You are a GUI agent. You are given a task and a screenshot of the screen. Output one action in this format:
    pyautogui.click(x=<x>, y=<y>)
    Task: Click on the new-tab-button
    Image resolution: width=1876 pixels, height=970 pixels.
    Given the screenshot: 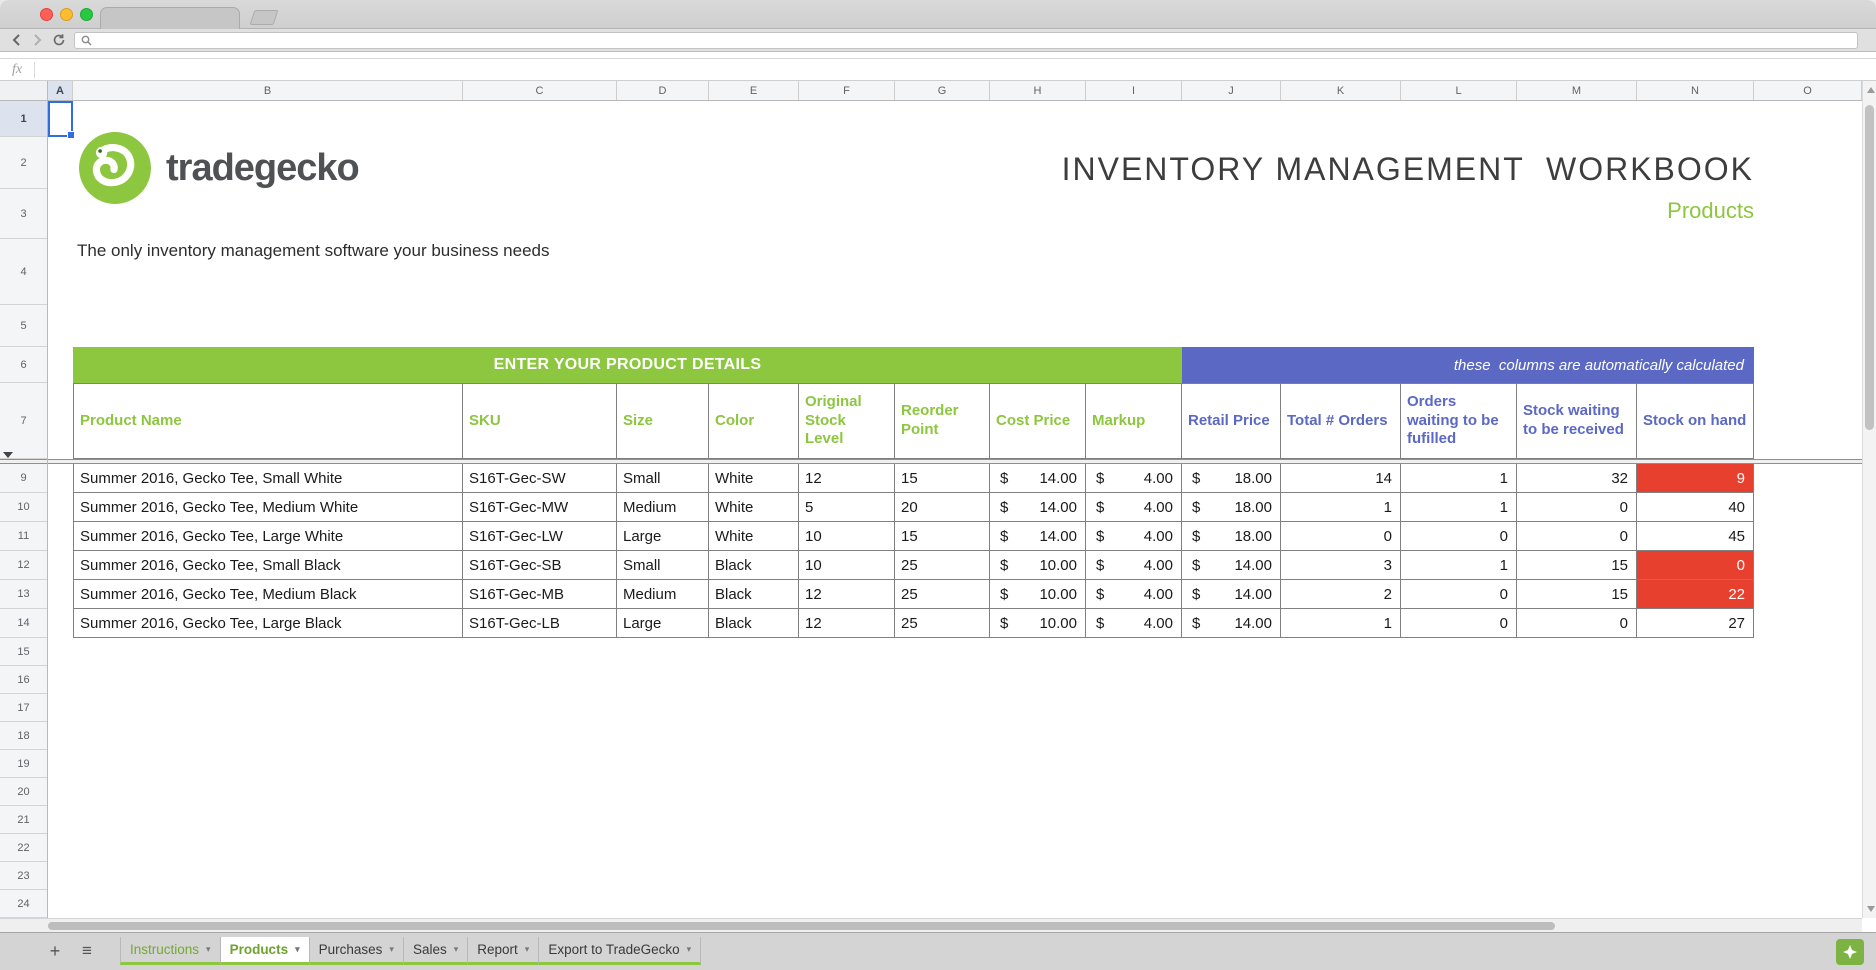 What is the action you would take?
    pyautogui.click(x=264, y=17)
    